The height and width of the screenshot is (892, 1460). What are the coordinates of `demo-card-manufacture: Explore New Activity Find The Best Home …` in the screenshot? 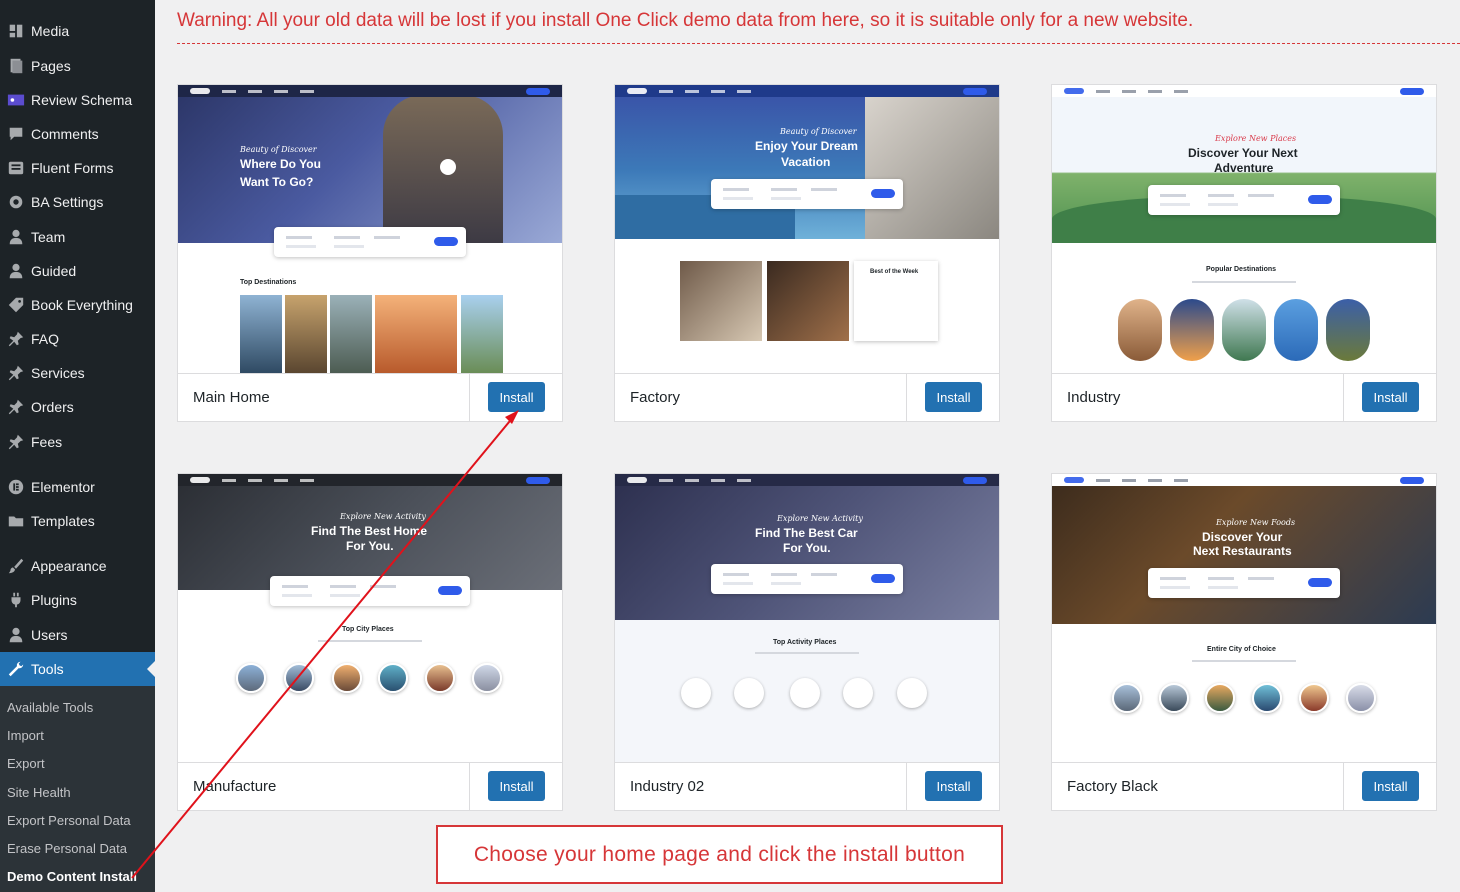 It's located at (370, 642).